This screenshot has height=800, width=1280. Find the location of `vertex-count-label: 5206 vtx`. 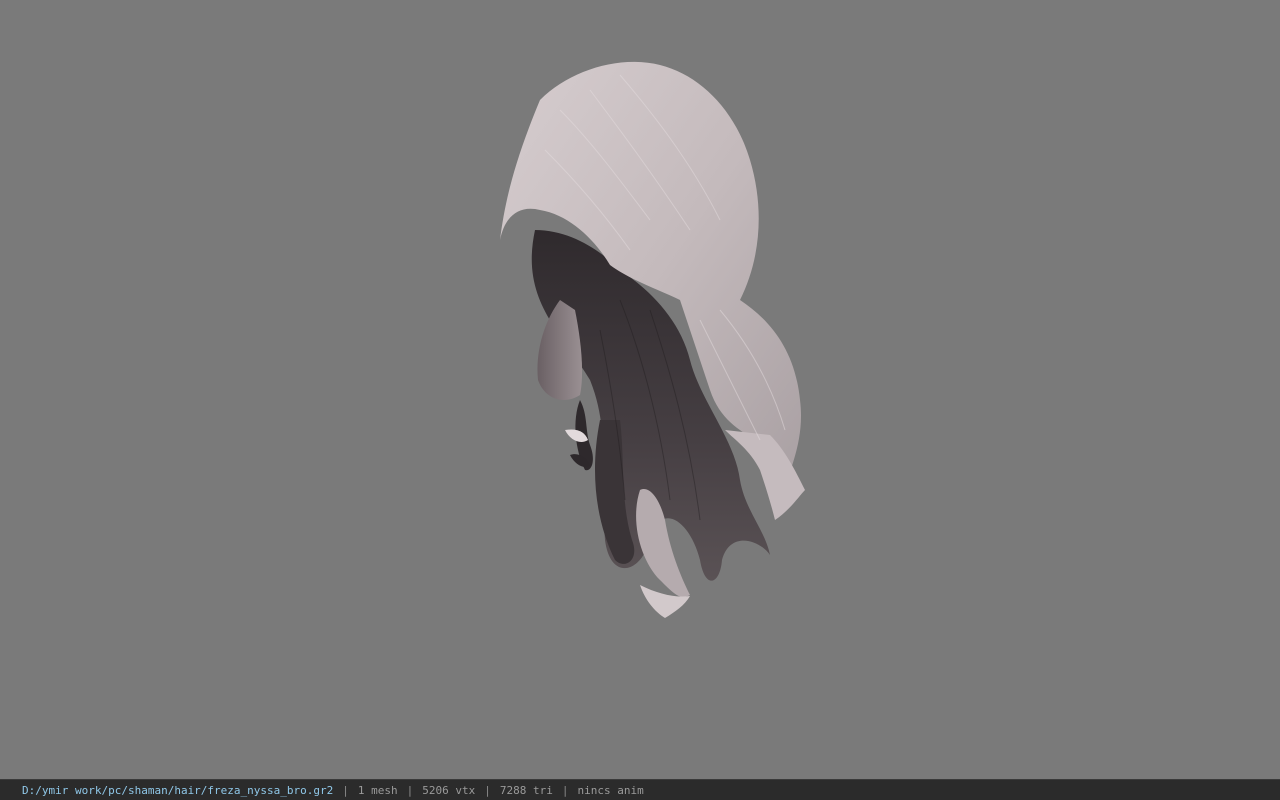

vertex-count-label: 5206 vtx is located at coordinates (449, 790).